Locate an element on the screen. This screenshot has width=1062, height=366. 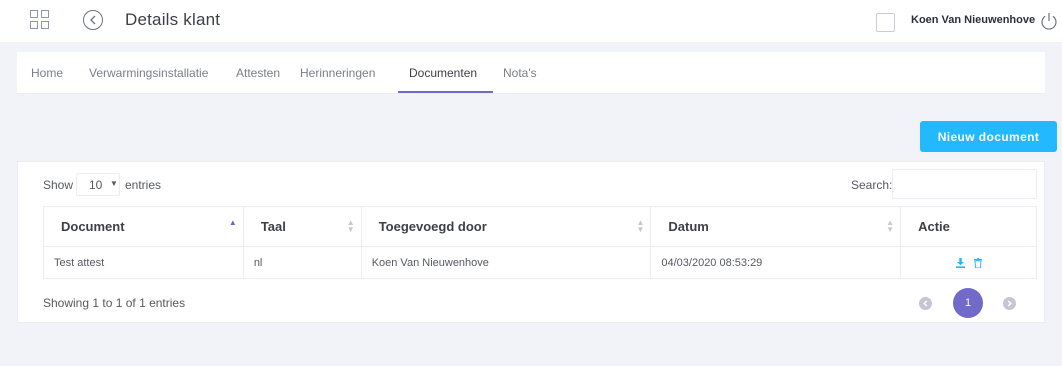
trash-icon is located at coordinates (977, 262).